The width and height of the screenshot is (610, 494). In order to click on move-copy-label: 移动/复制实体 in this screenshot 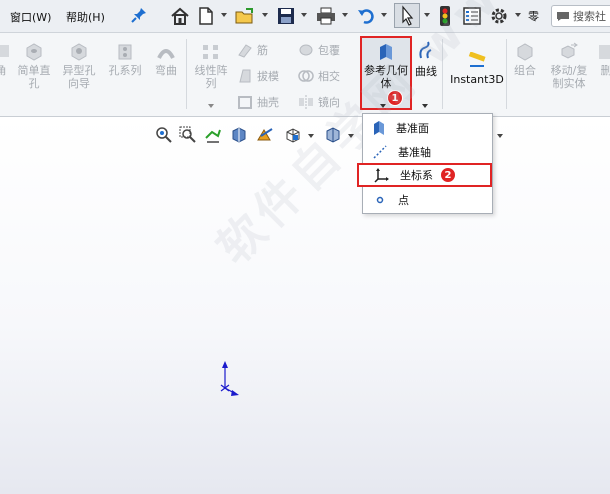, I will do `click(569, 77)`.